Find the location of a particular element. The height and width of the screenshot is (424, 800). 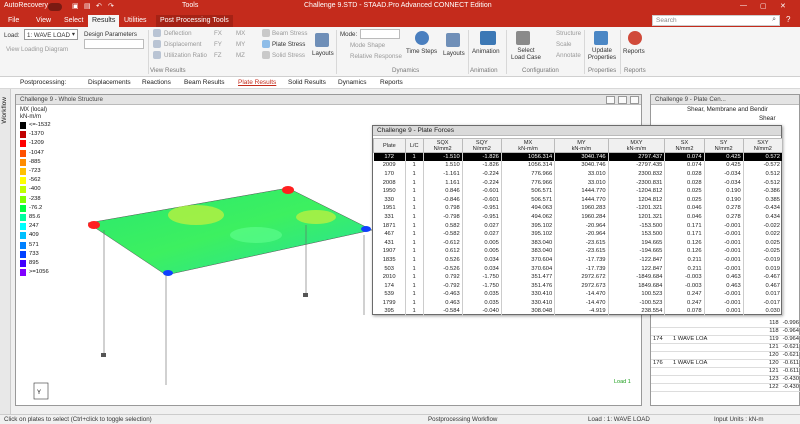

minimize-button: — is located at coordinates (743, 5).